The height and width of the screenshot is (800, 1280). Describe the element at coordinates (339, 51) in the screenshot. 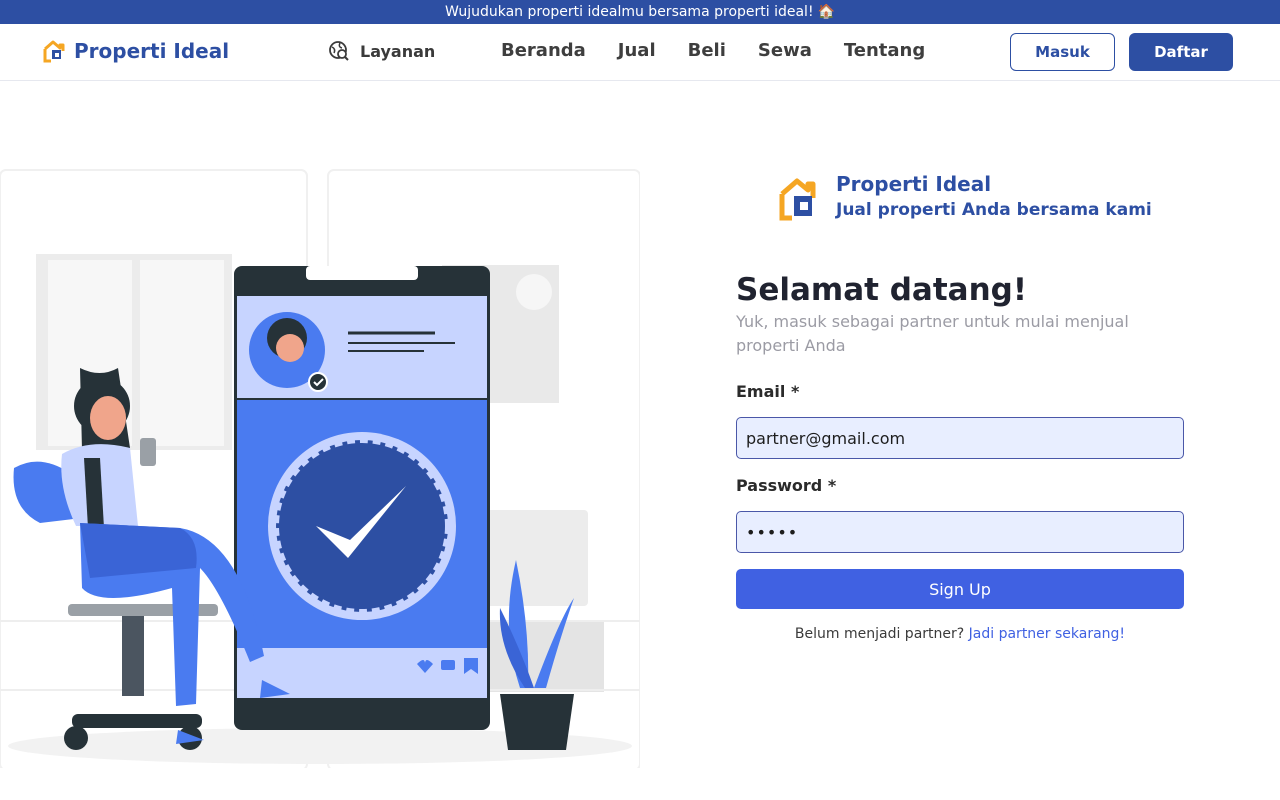

I see `globe-search-icon` at that location.